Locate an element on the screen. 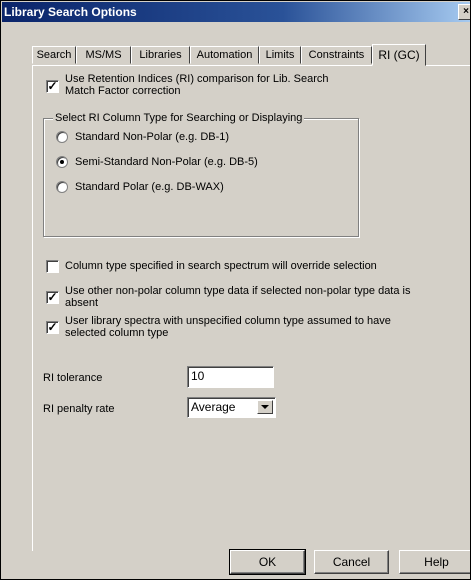 The height and width of the screenshot is (580, 471). tab-automation: Automation is located at coordinates (224, 55).